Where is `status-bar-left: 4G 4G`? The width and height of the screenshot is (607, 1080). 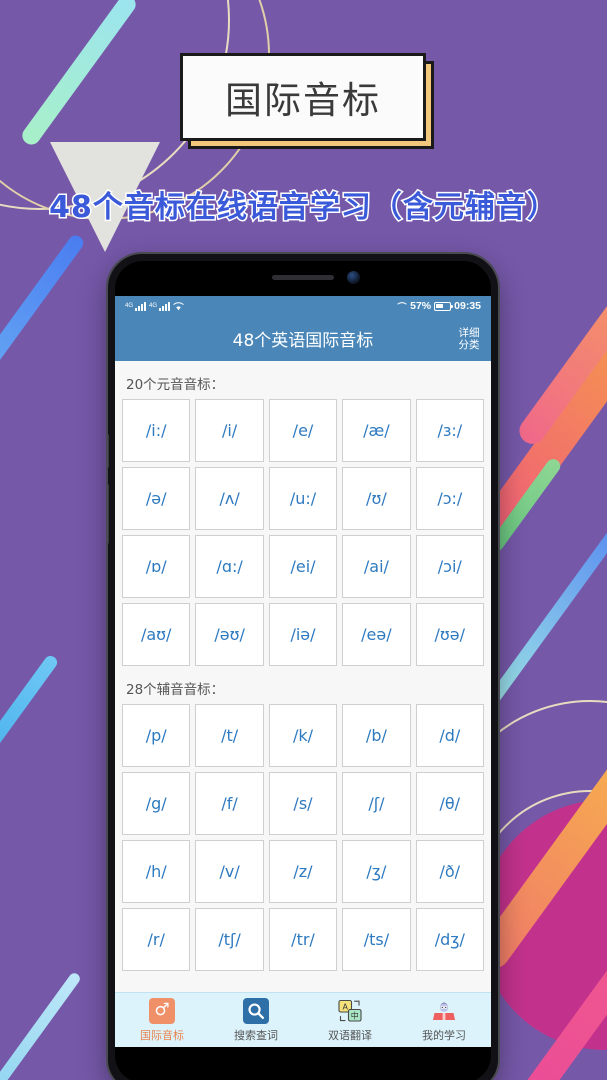 status-bar-left: 4G 4G is located at coordinates (154, 306).